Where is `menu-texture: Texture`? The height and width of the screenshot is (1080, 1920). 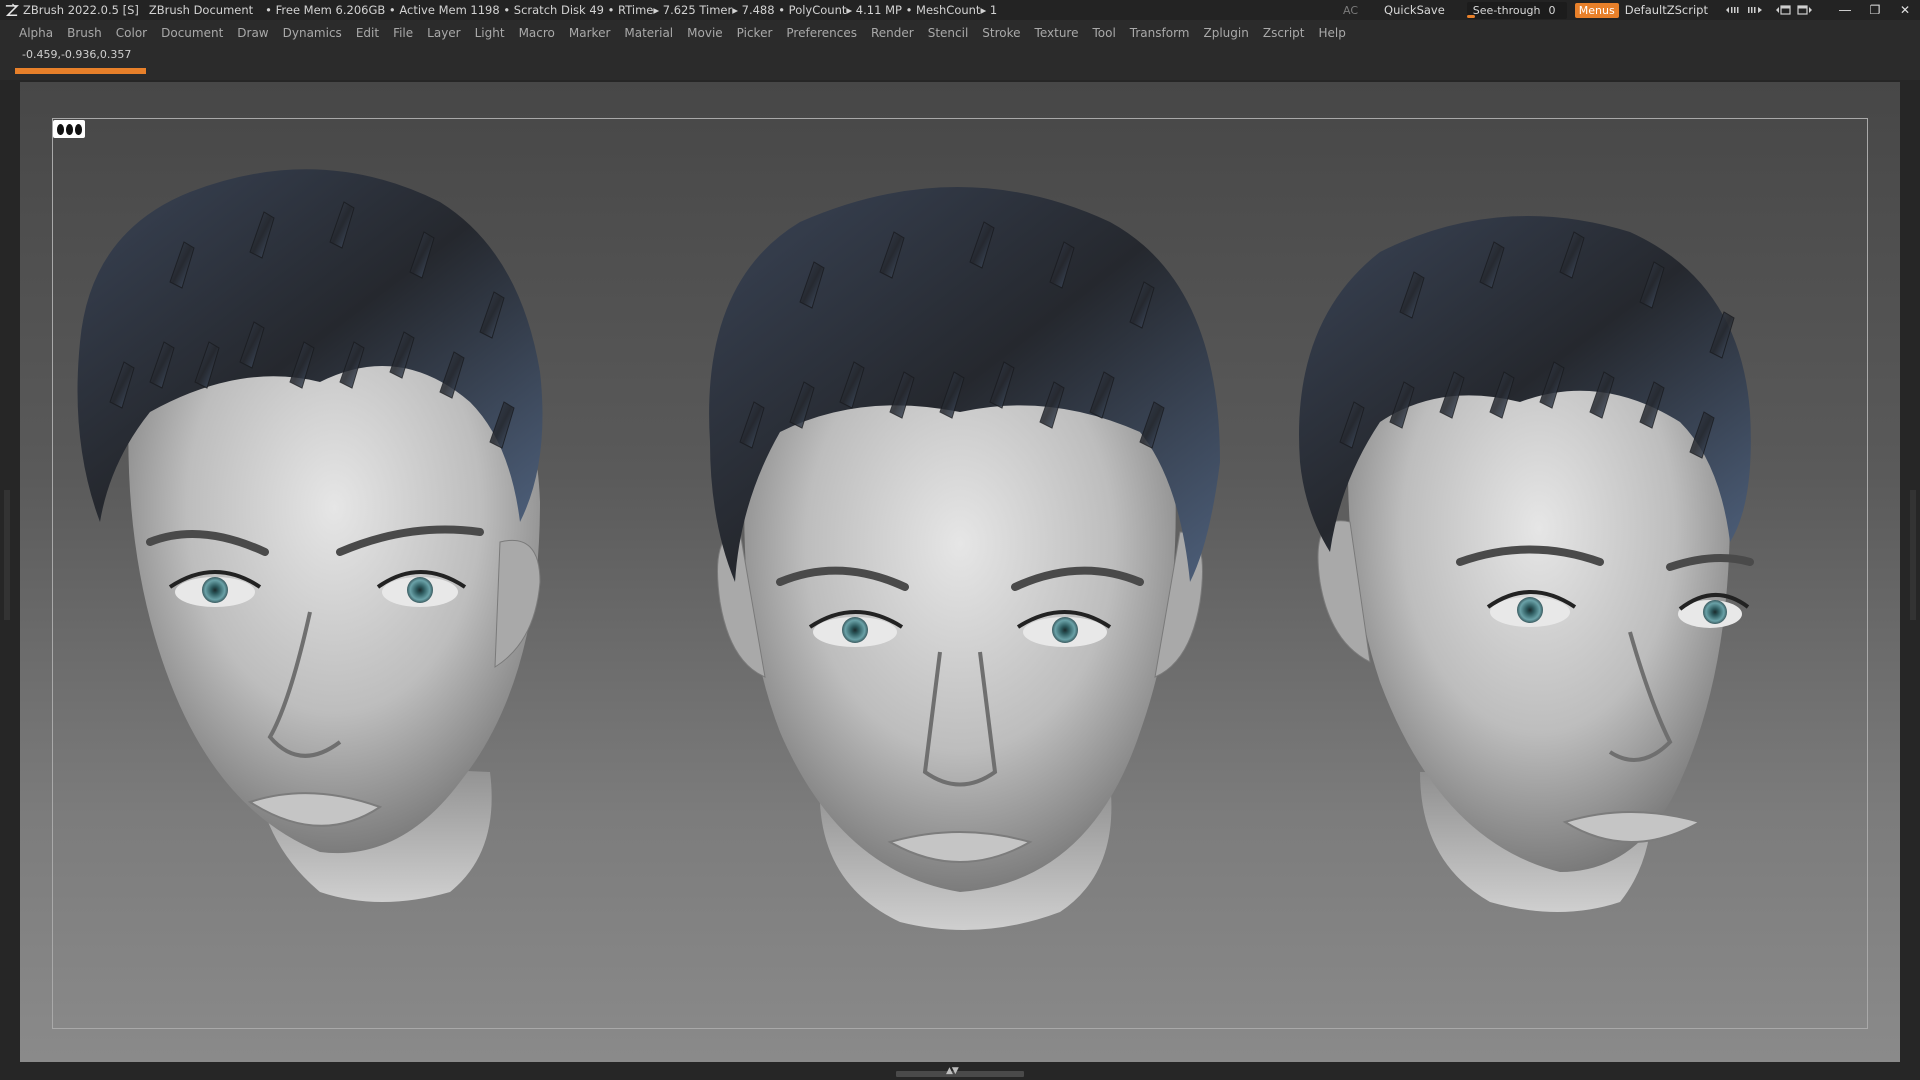 menu-texture: Texture is located at coordinates (1057, 33).